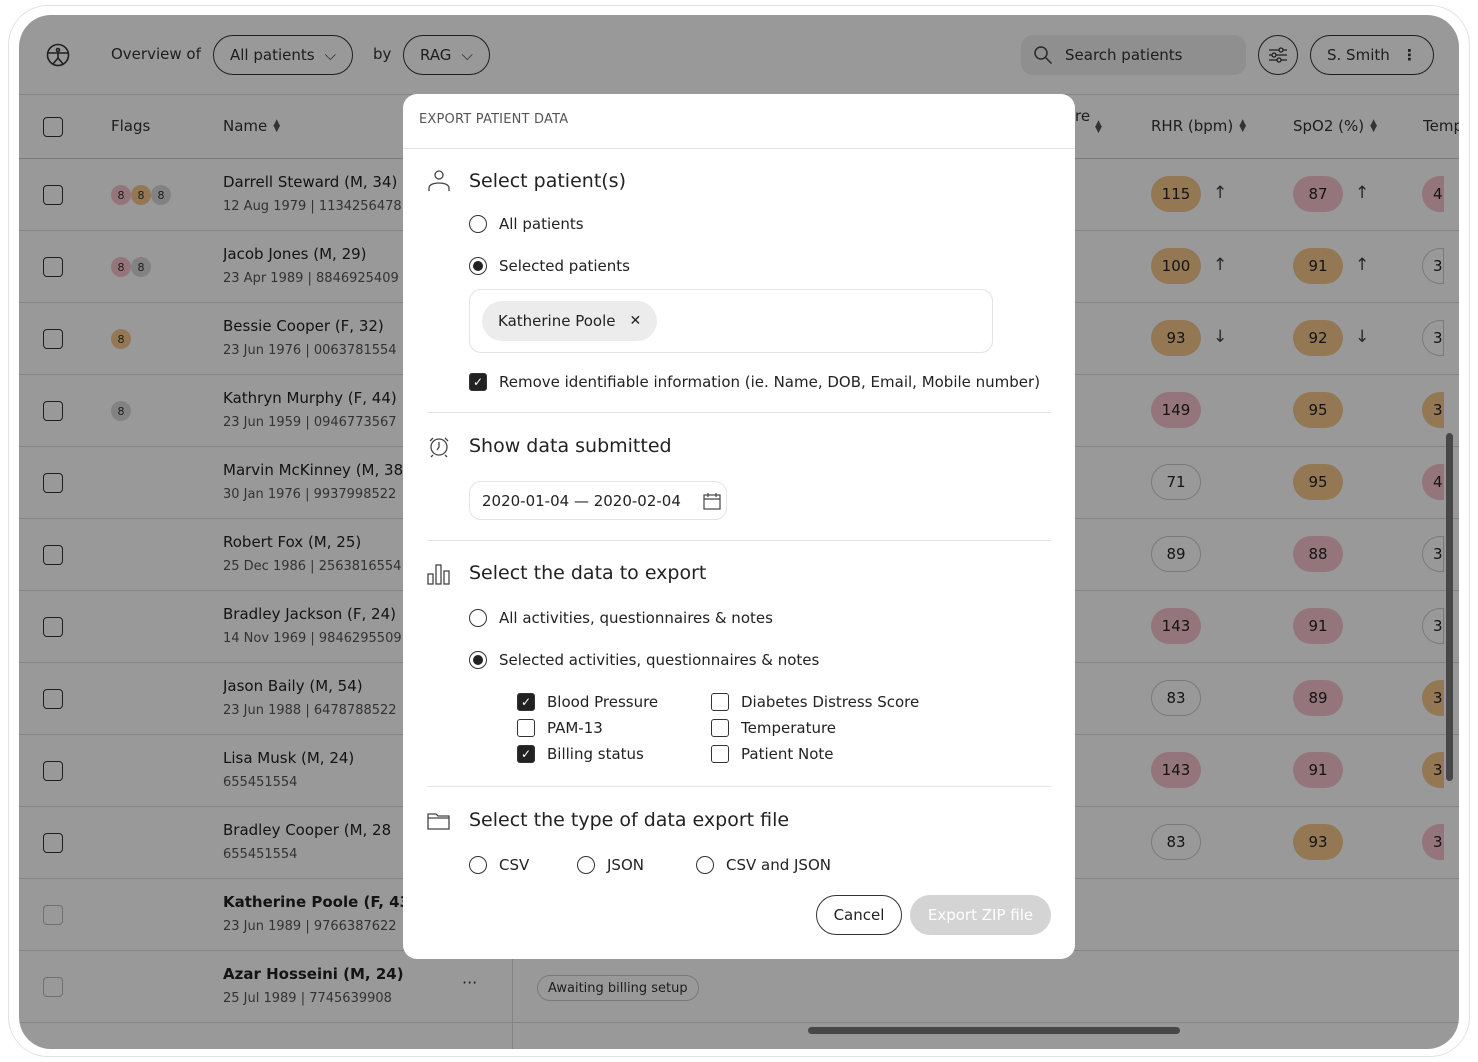 This screenshot has height=1062, width=1478. Describe the element at coordinates (514, 865) in the screenshot. I see `option-label: CSV` at that location.